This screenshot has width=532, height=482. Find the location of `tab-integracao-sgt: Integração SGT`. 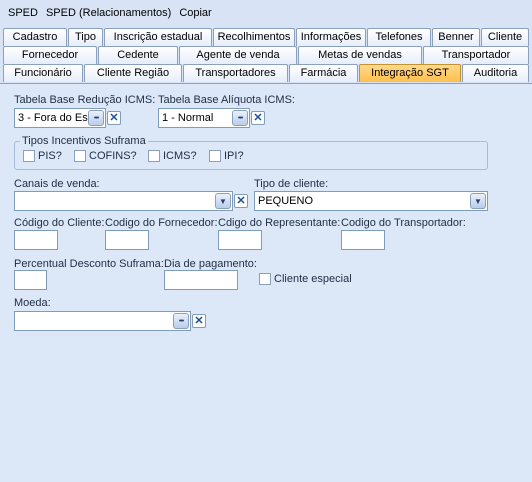

tab-integracao-sgt: Integração SGT is located at coordinates (410, 73).